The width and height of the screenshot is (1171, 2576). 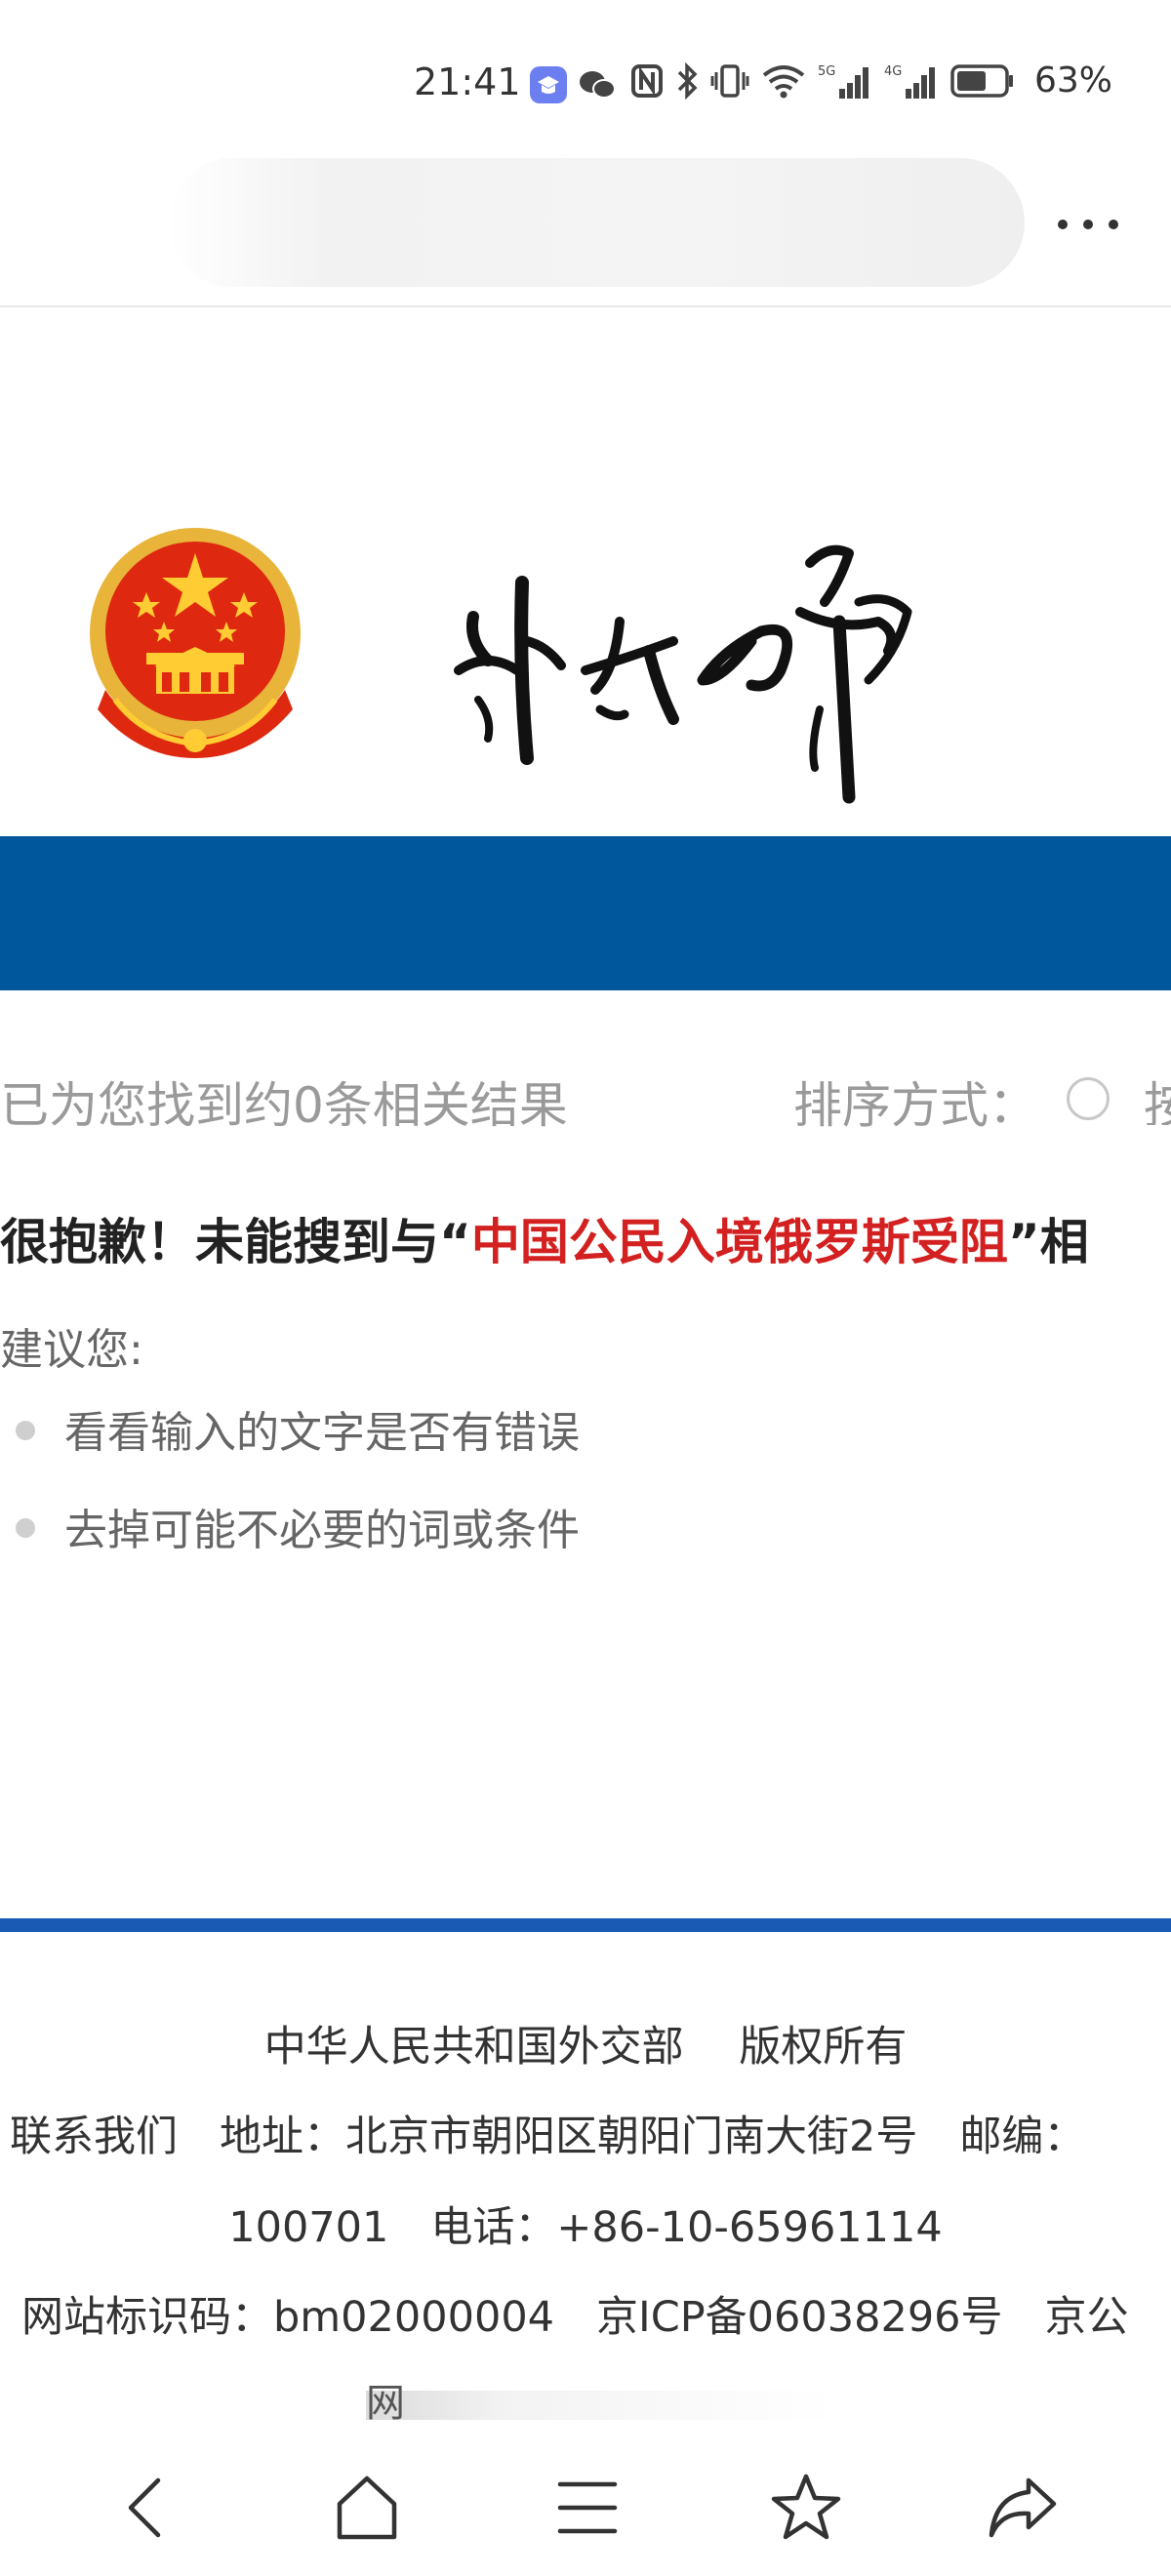 I want to click on suggest-list: 看看输入的文字是否有错误 去掉可能不必要的词或条件, so click(x=290, y=1494).